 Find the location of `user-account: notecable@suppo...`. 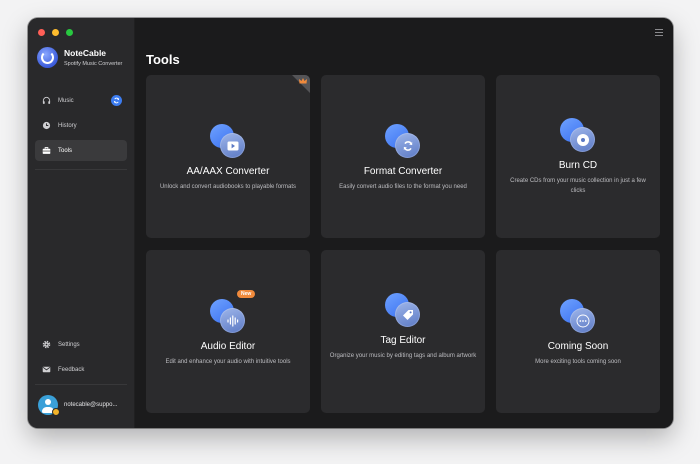

user-account: notecable@suppo... is located at coordinates (78, 405).